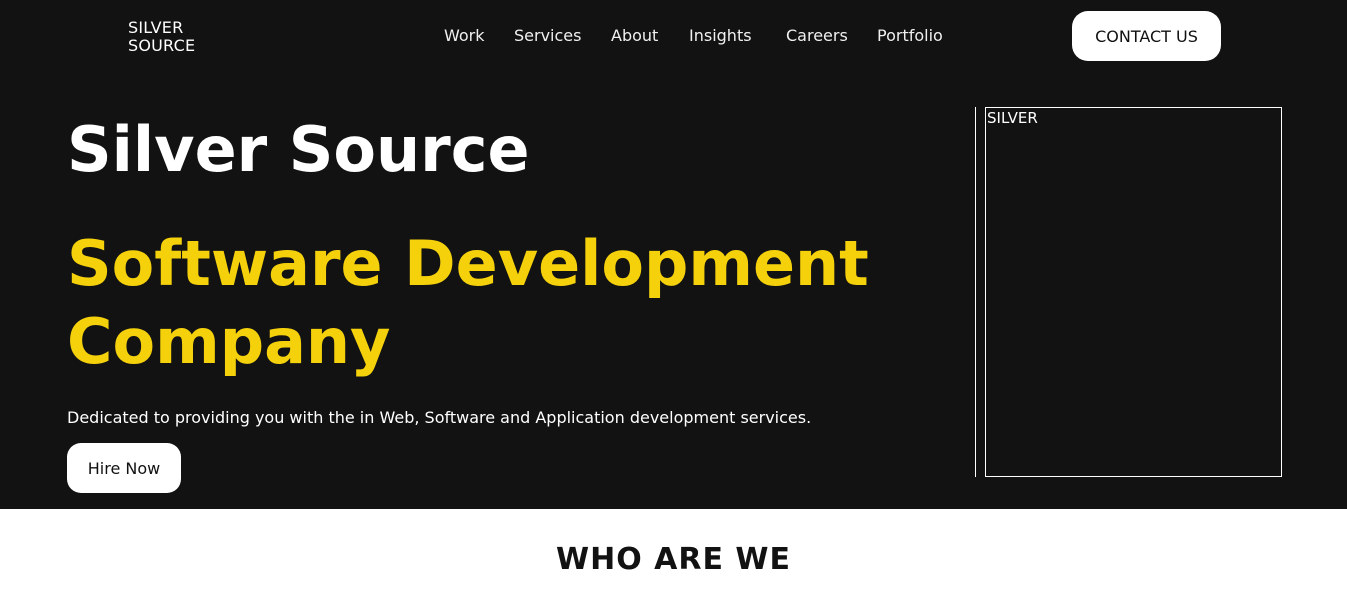  What do you see at coordinates (156, 27) in the screenshot?
I see `logo-line-1: SILVER` at bounding box center [156, 27].